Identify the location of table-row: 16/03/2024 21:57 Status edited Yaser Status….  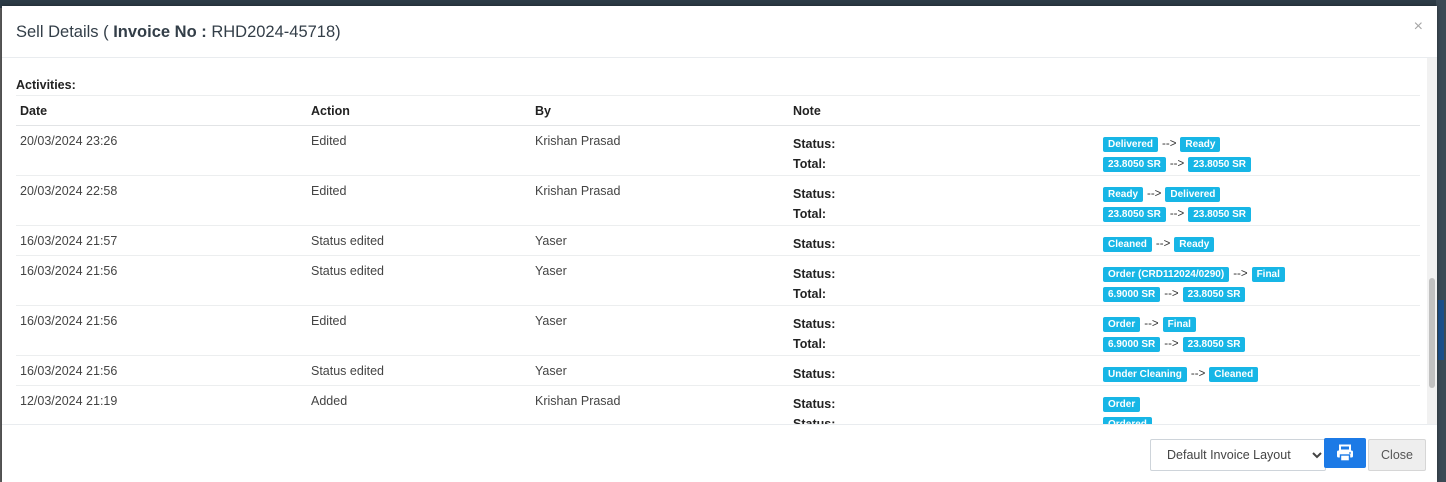
(718, 240).